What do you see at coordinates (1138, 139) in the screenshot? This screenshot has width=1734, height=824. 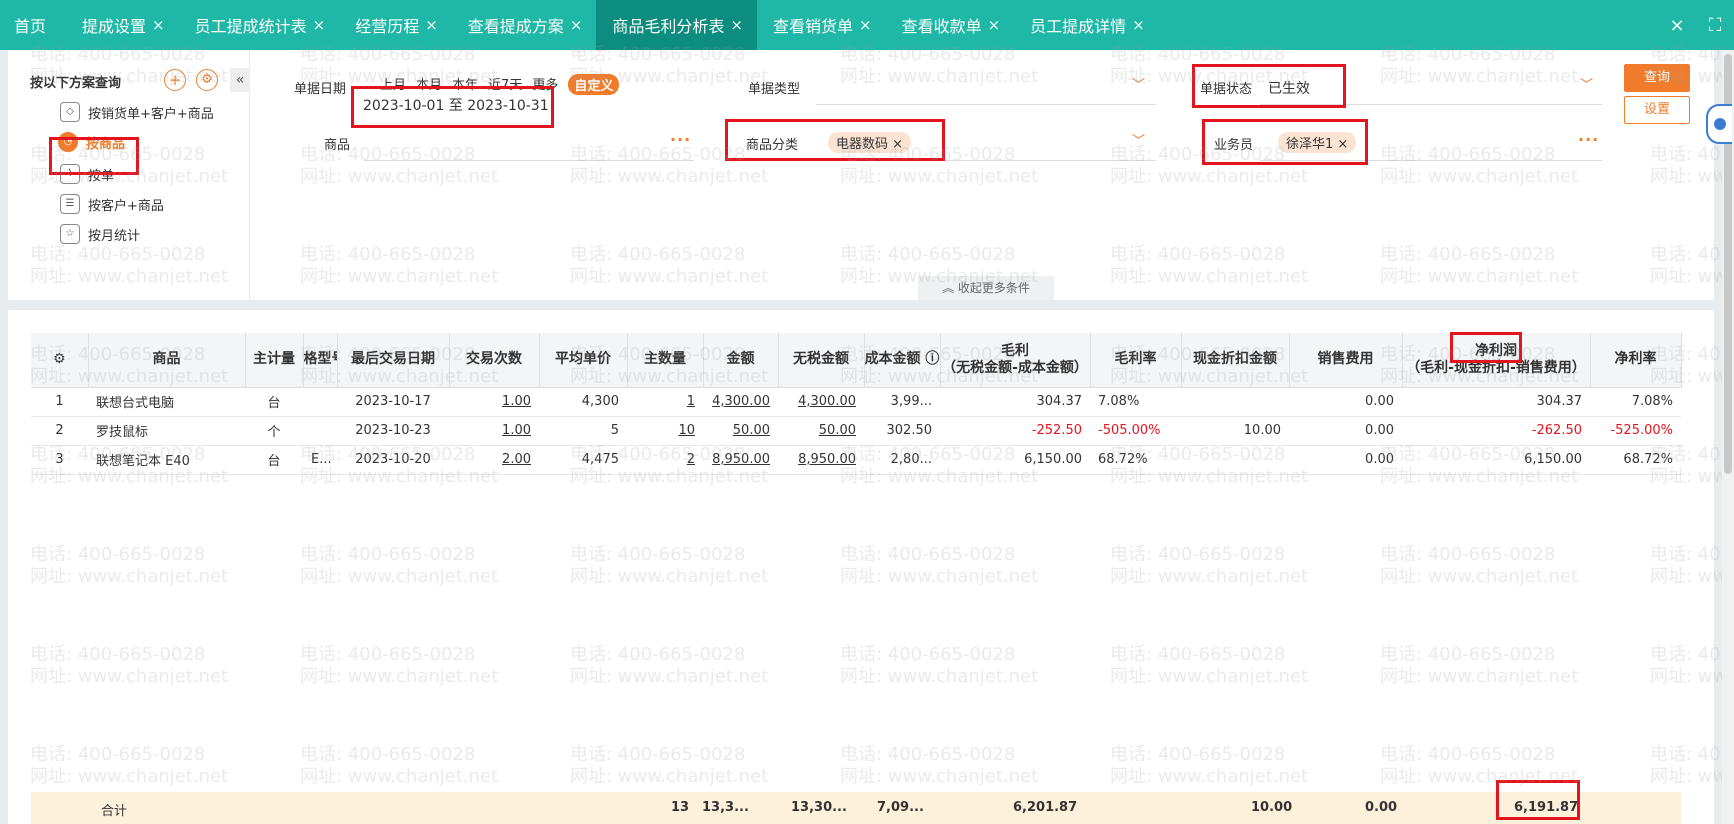 I see `category-chevron-down-icon: ﹀` at bounding box center [1138, 139].